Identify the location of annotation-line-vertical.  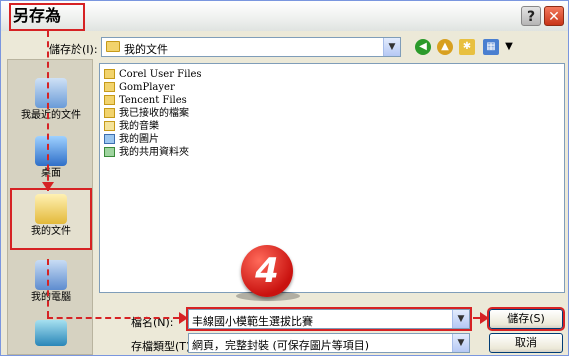
(48, 111).